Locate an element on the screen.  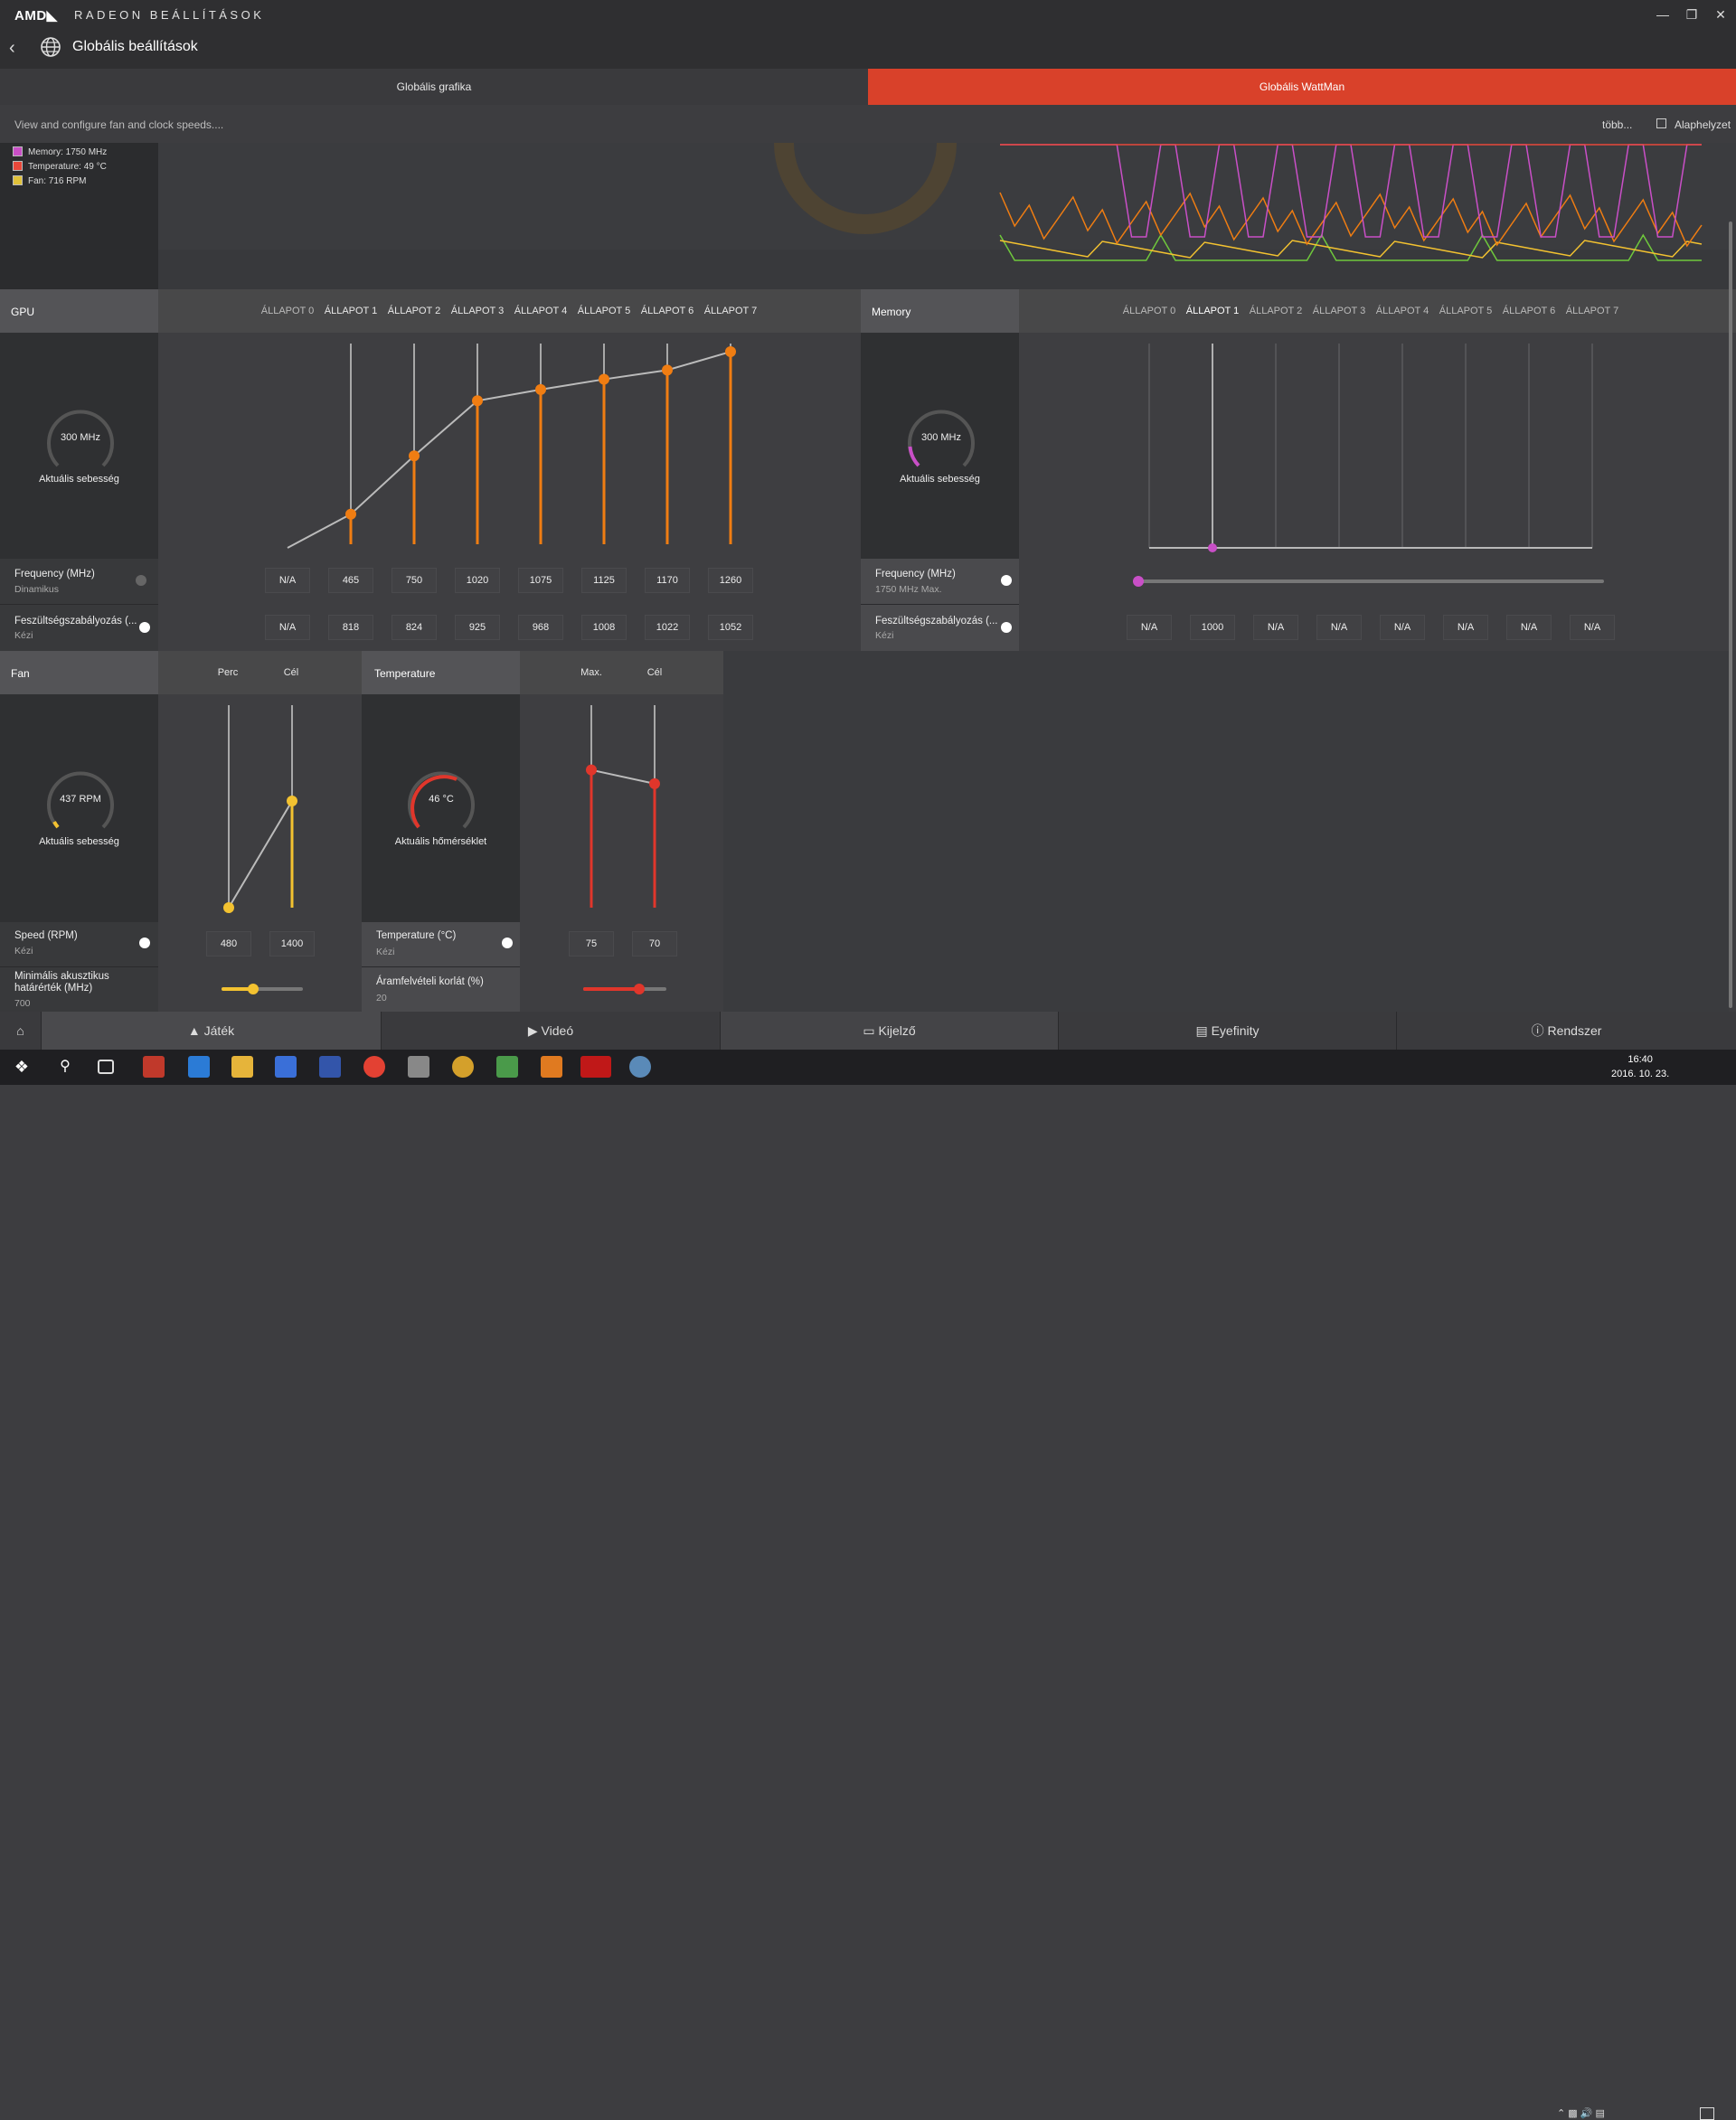
gpu-frequency-input-7: 1260 is located at coordinates (731, 580).